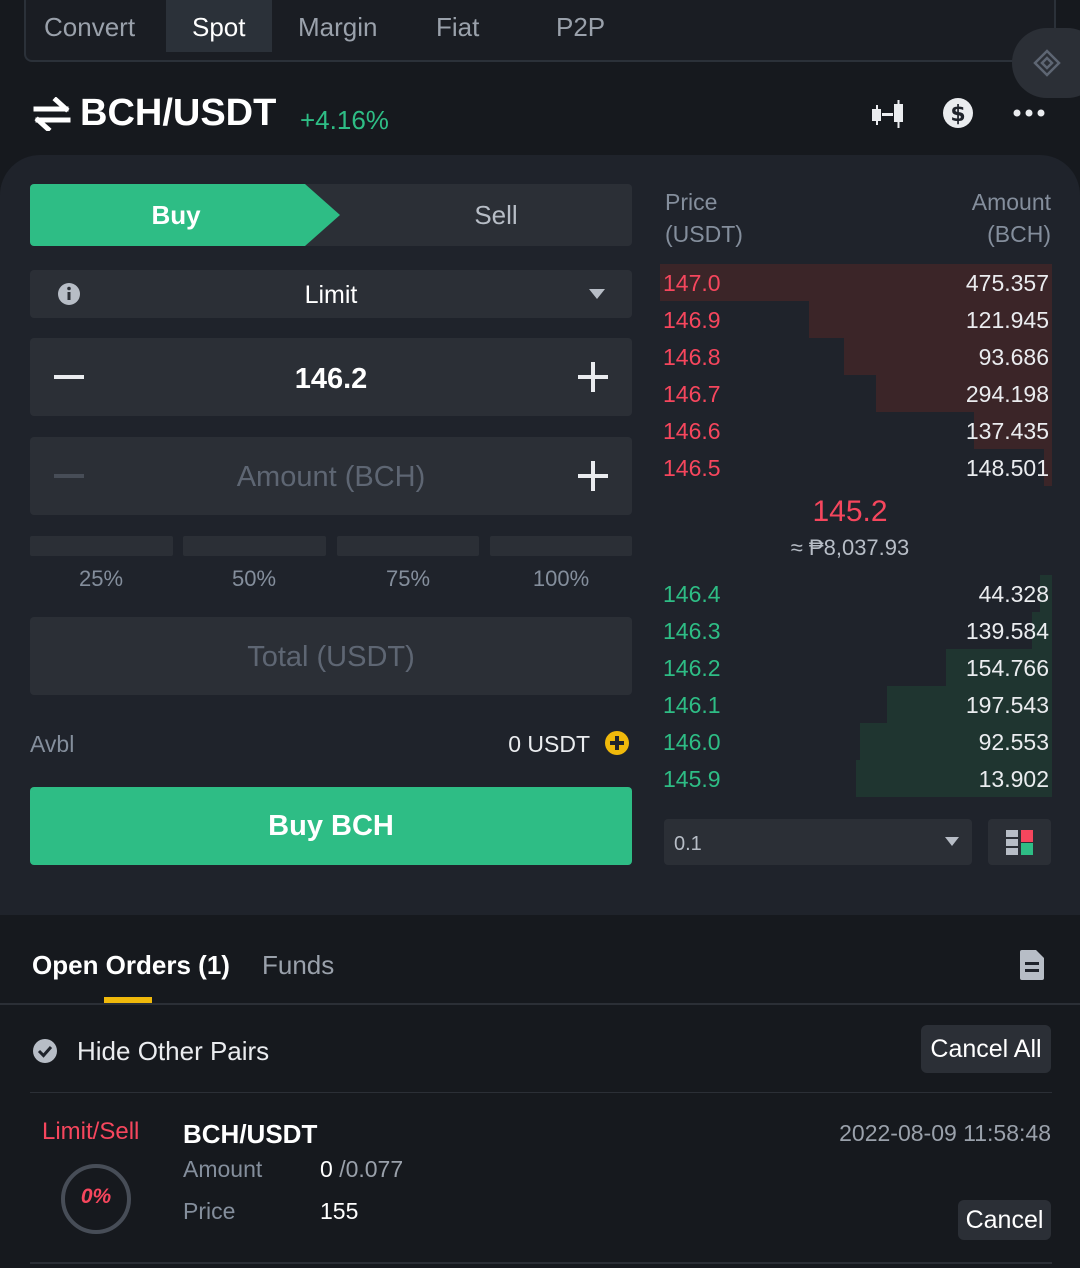 The image size is (1080, 1268). Describe the element at coordinates (331, 826) in the screenshot. I see `buy-submit-button: Buy BCH` at that location.